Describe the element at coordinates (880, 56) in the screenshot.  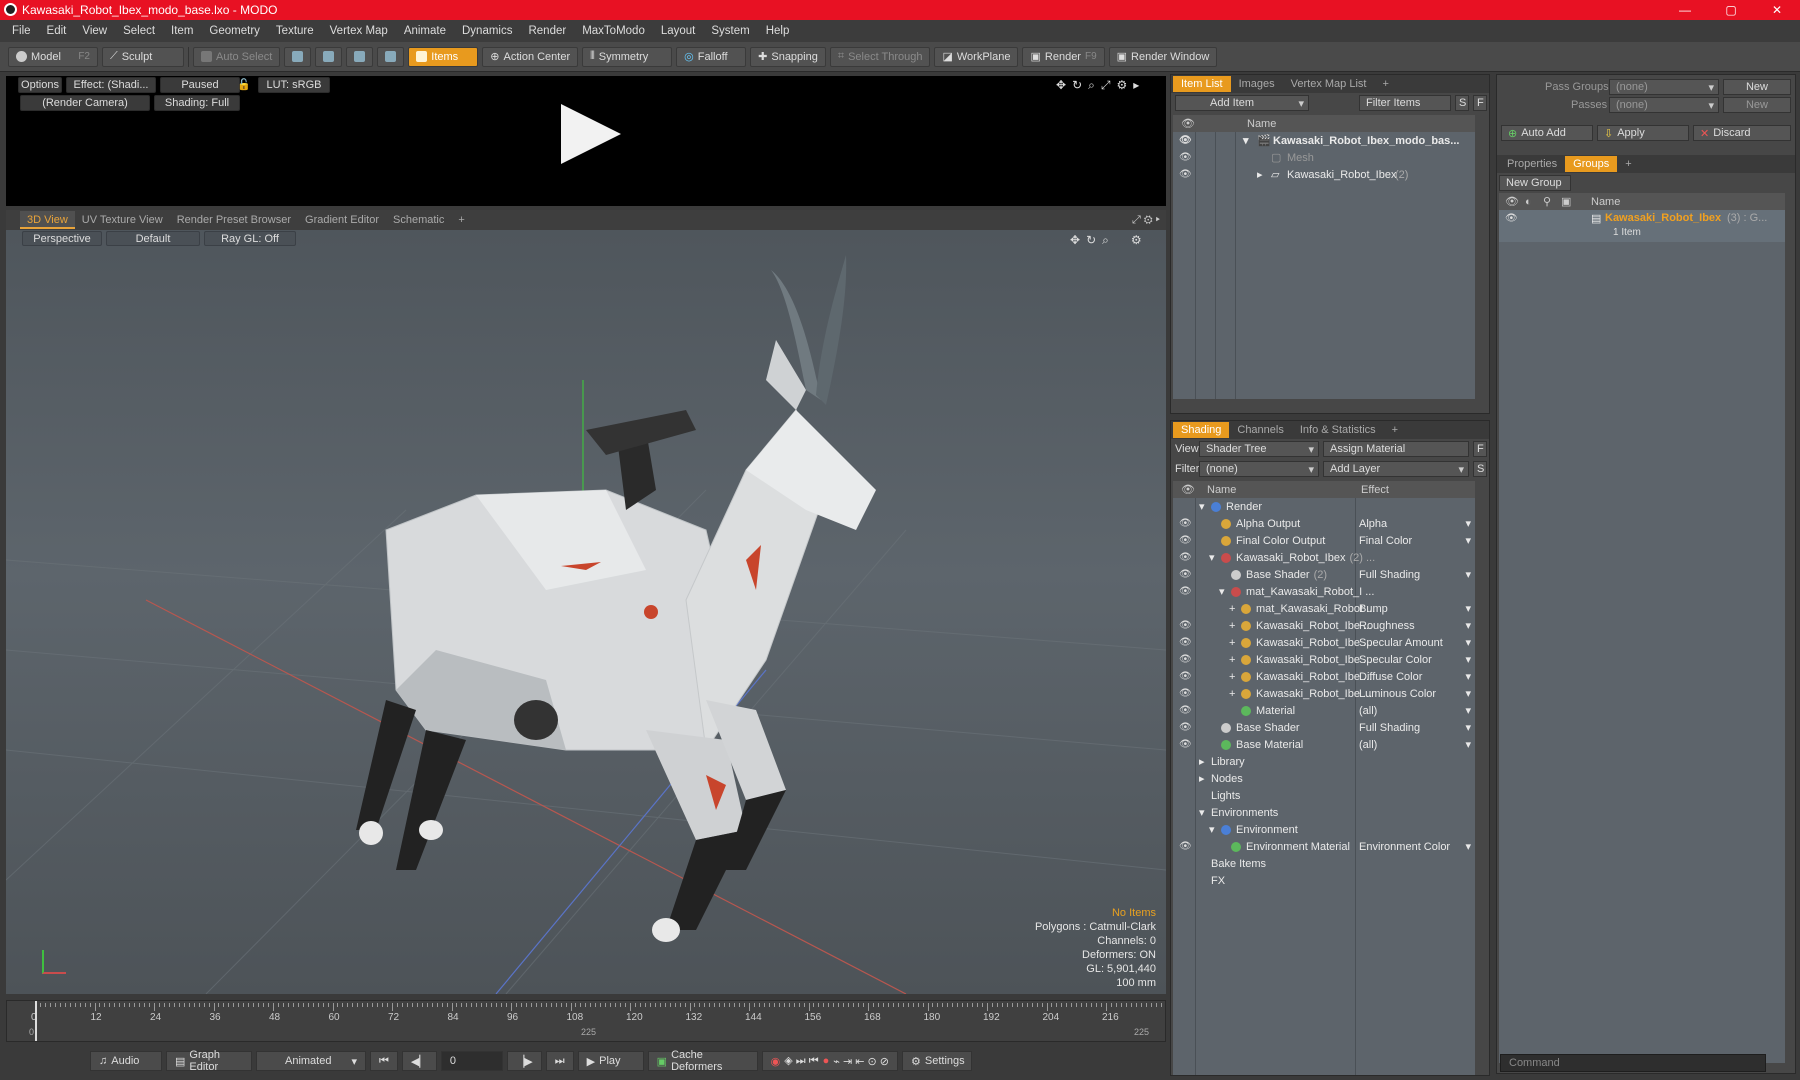
I see `select-through-button: ⌗ Select Through` at that location.